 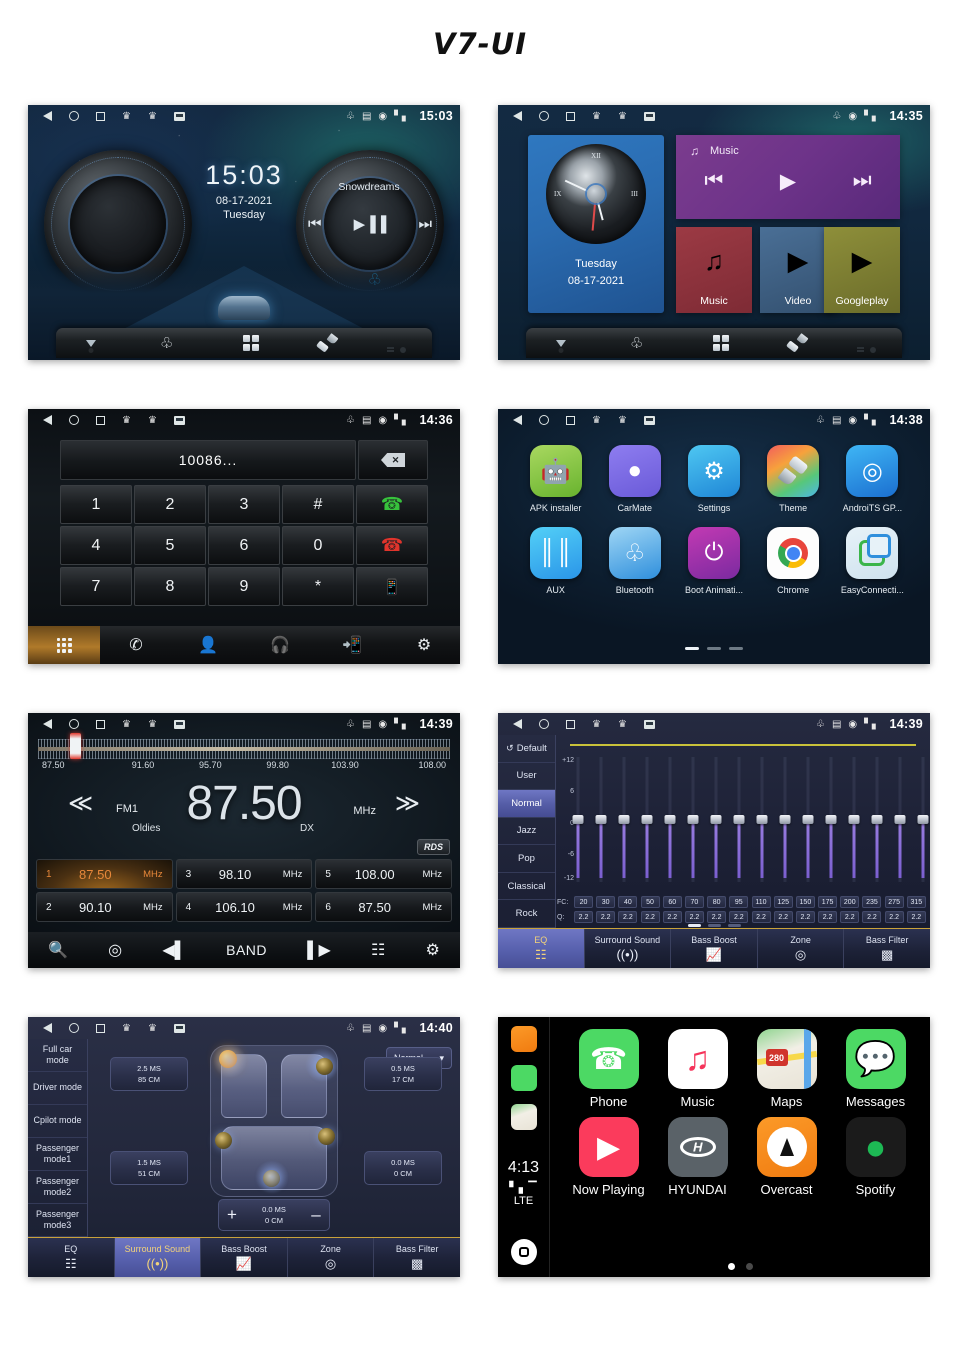 What do you see at coordinates (331, 1257) in the screenshot?
I see `tab-zone: Zone ◎` at bounding box center [331, 1257].